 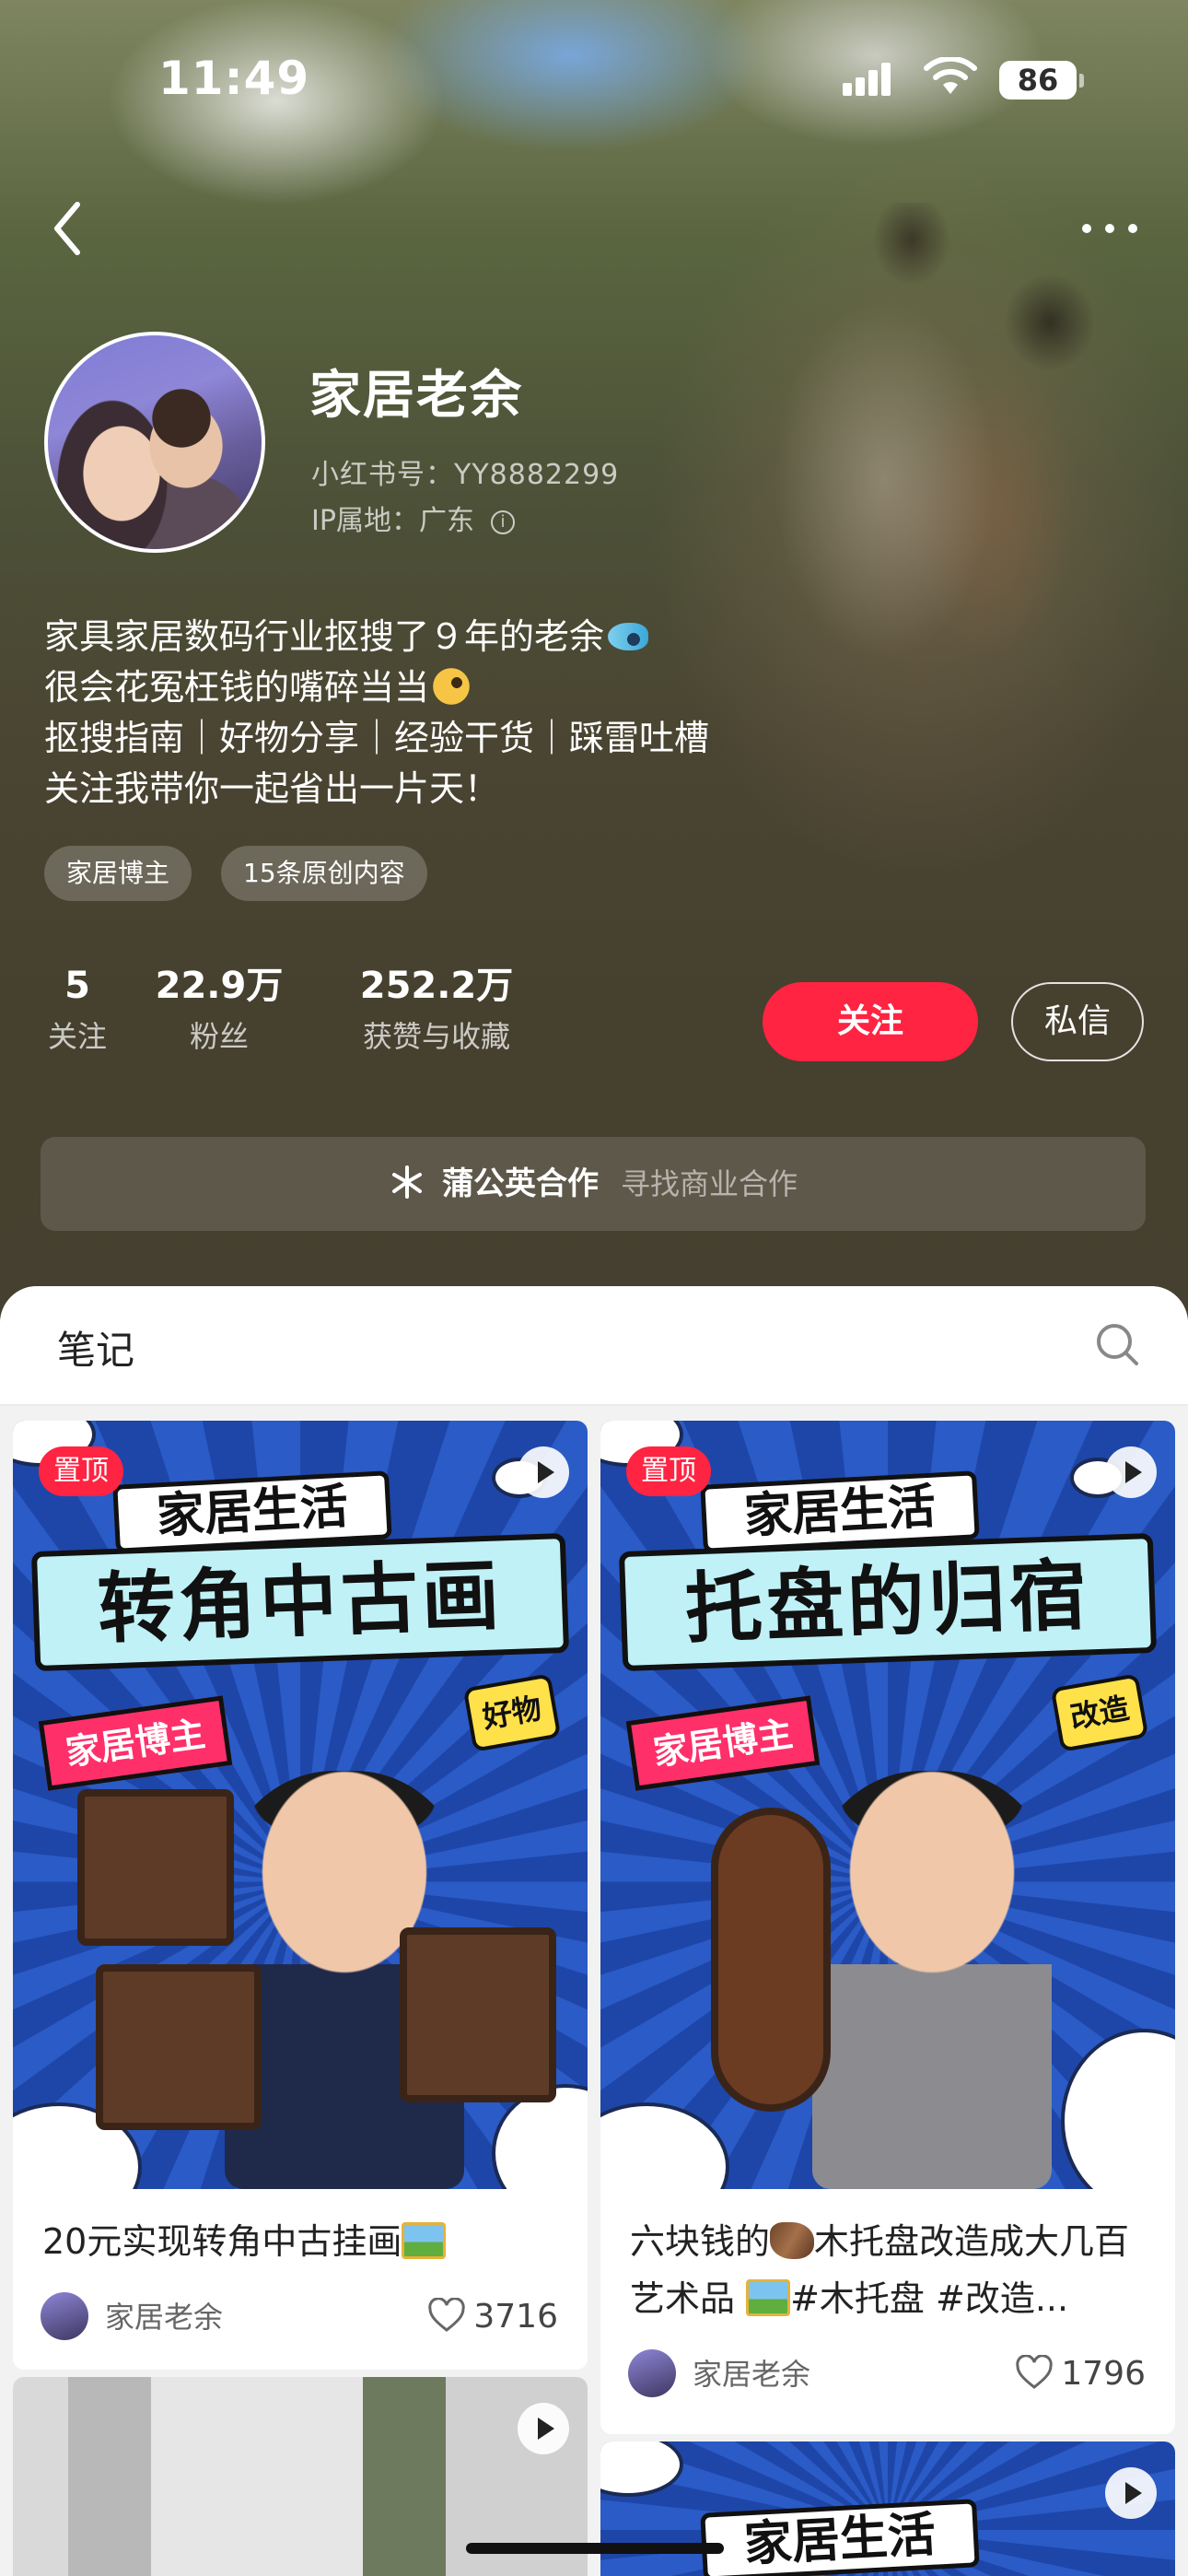 I want to click on bio-line: 关注我带你一起省出一片天！, so click(x=272, y=788).